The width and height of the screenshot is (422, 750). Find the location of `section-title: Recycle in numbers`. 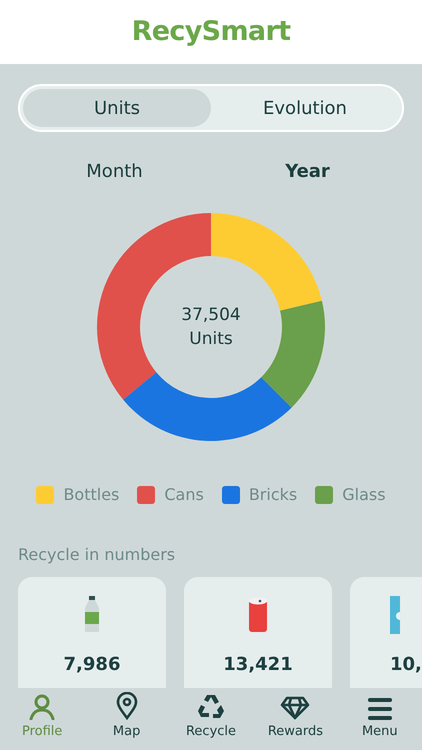

section-title: Recycle in numbers is located at coordinates (97, 555).